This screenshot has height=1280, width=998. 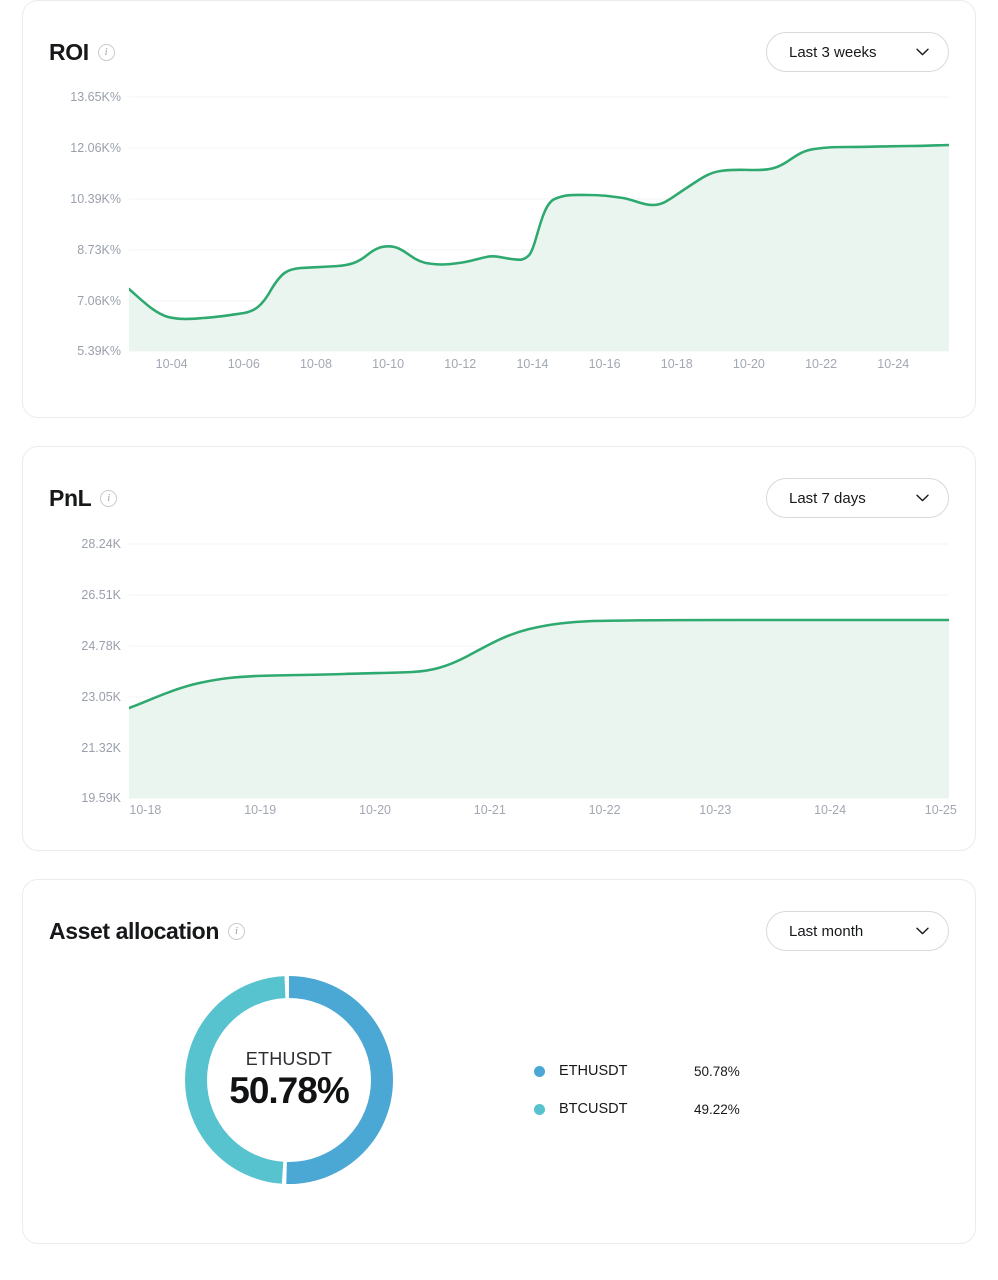 What do you see at coordinates (893, 364) in the screenshot?
I see `roi-x-tick: 10-24` at bounding box center [893, 364].